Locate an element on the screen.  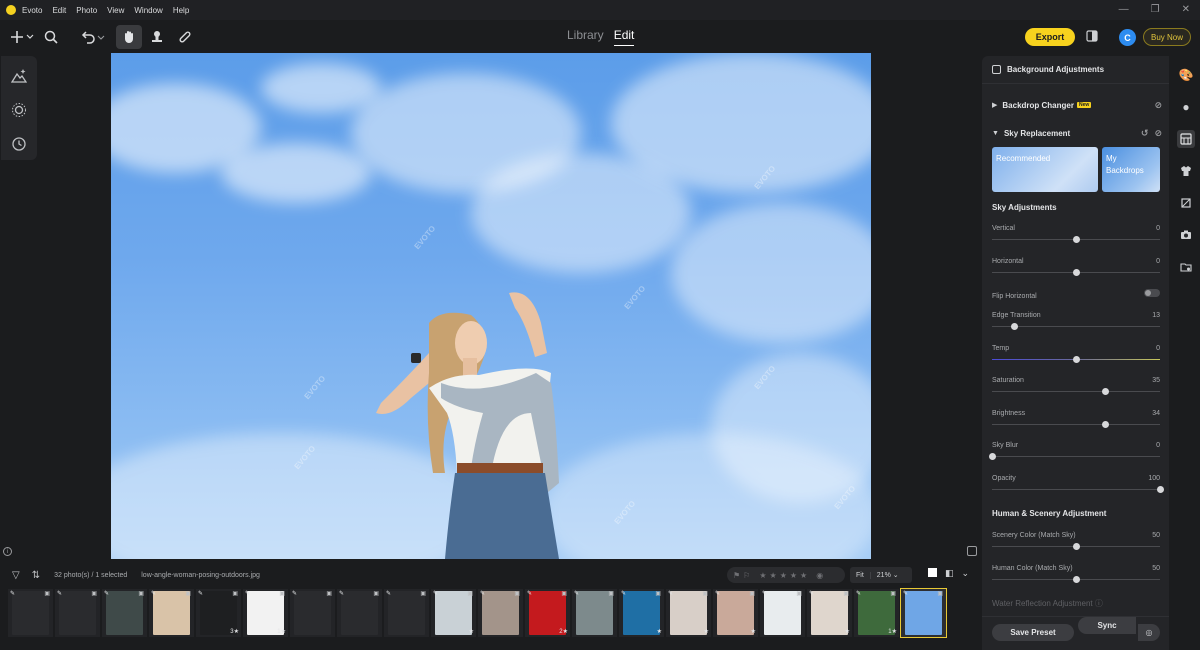
reset-icon: ↺ is located at coordinates (1145, 133).